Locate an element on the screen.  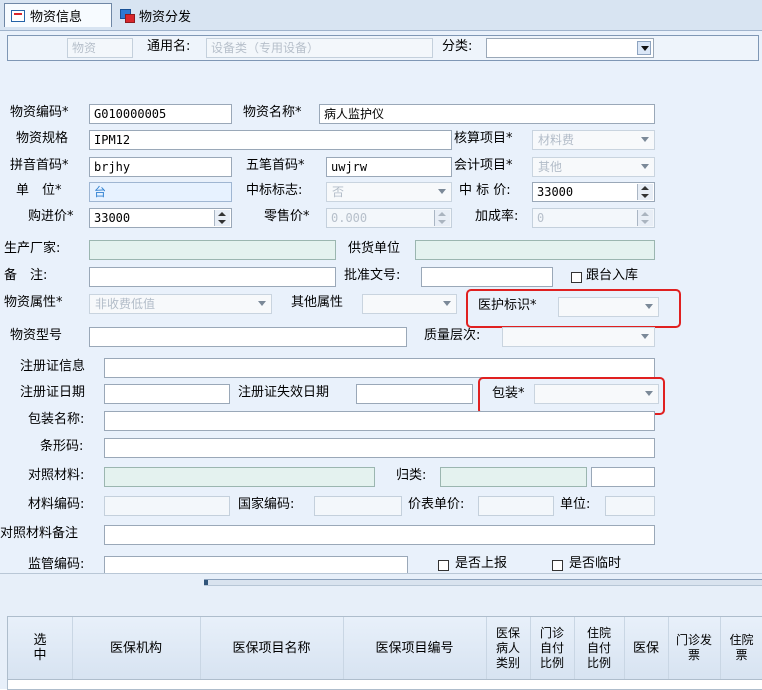
cert-info-input is located at coordinates (379, 368).